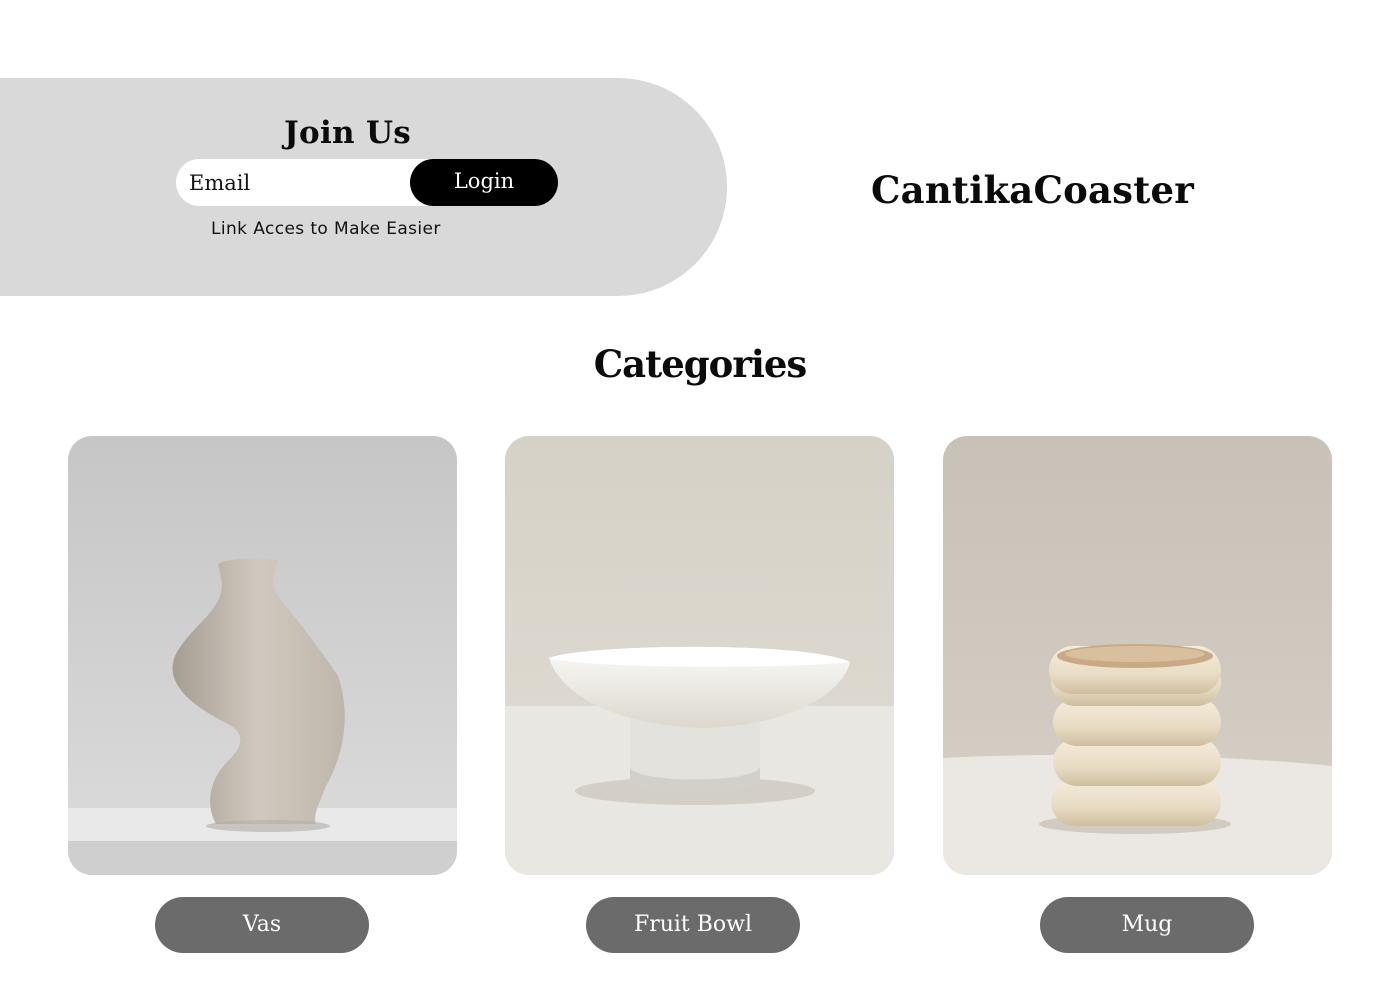  I want to click on mug-photo, so click(1137, 655).